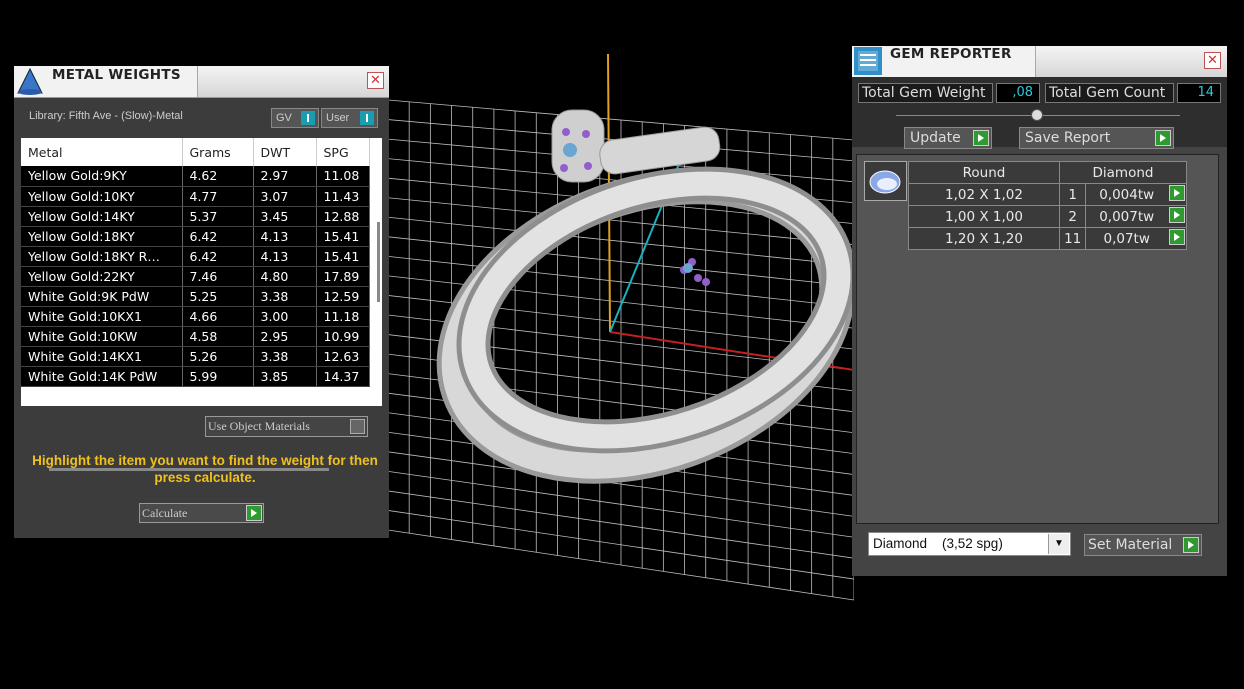 This screenshot has width=1244, height=689. What do you see at coordinates (218, 376) in the screenshot?
I see `table-cell: 5.99` at bounding box center [218, 376].